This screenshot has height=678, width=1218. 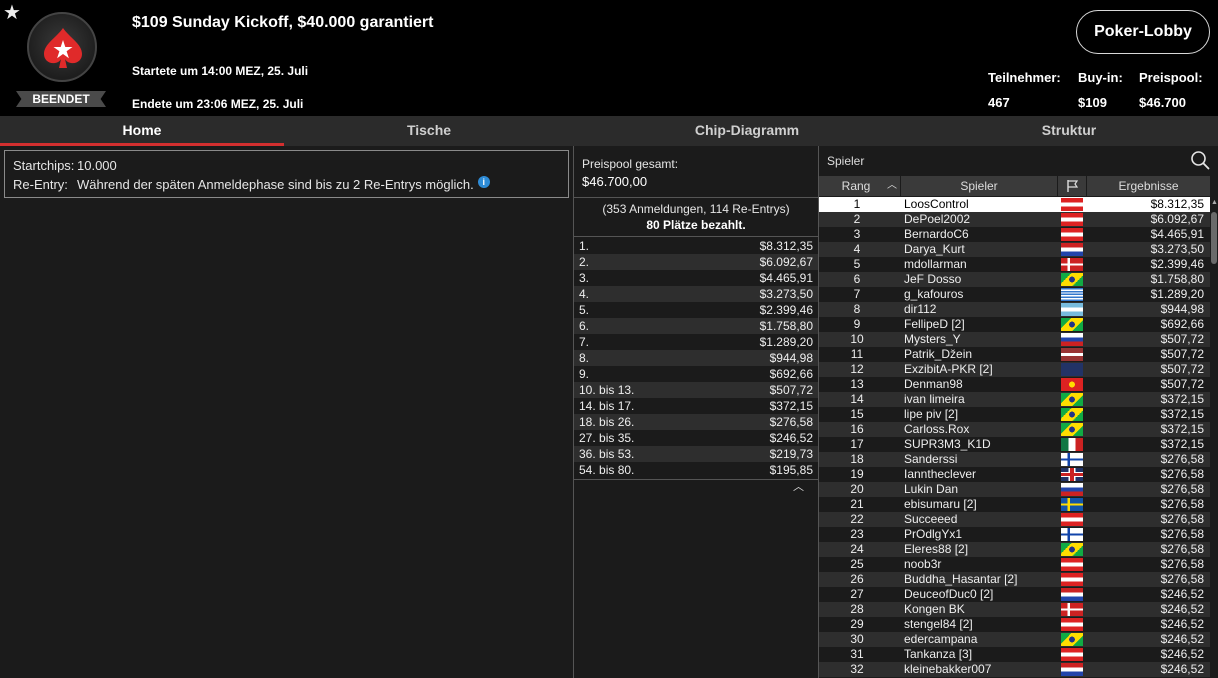 What do you see at coordinates (1214, 437) in the screenshot?
I see `scrollbar-track` at bounding box center [1214, 437].